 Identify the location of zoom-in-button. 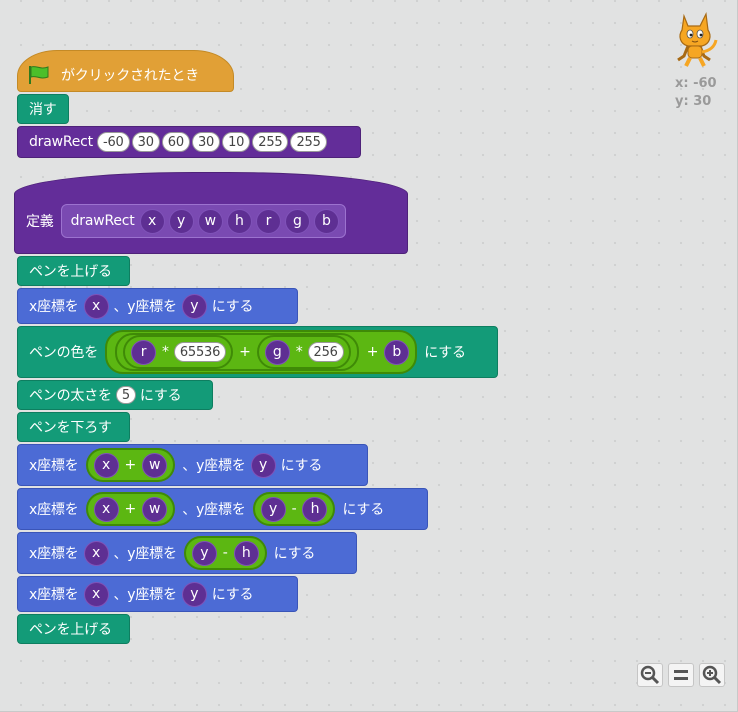
(712, 675).